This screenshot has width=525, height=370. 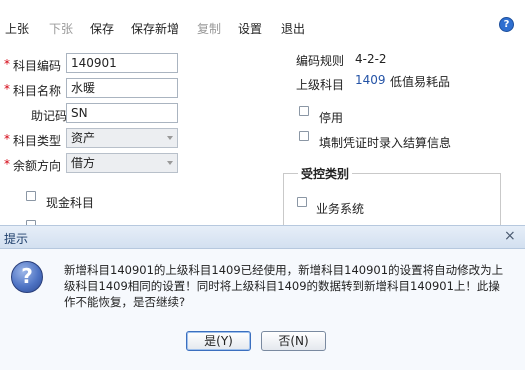 What do you see at coordinates (37, 66) in the screenshot?
I see `code-label: 科目编码` at bounding box center [37, 66].